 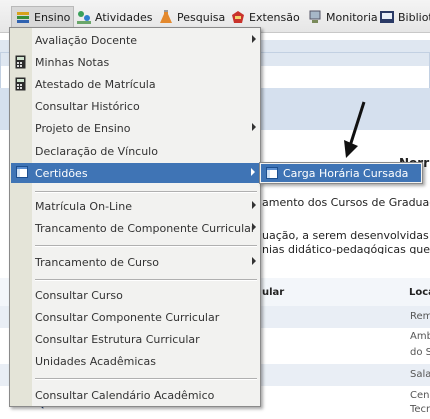 I want to click on menu-item-label: Matrícula On-Line, so click(x=83, y=206).